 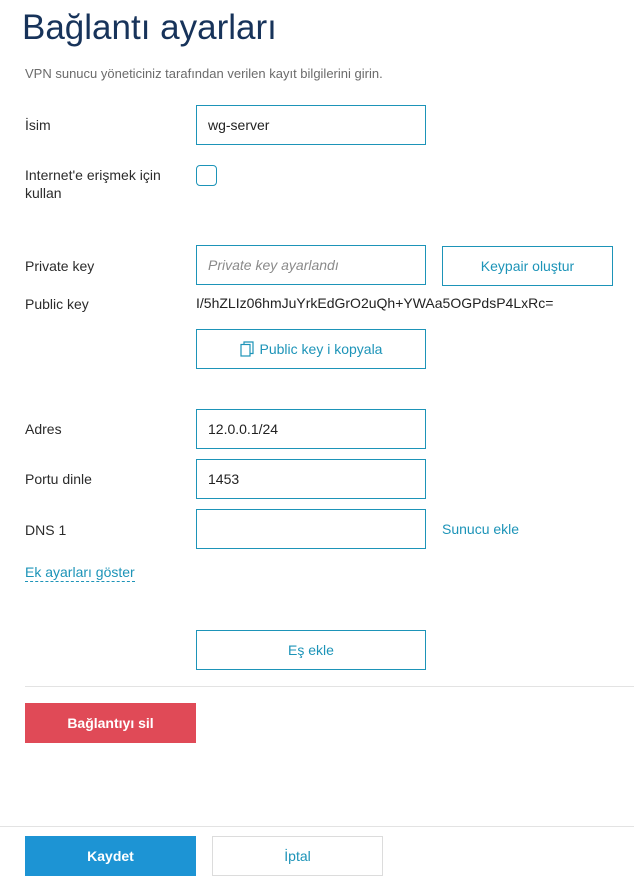 I want to click on address-label: Adres, so click(x=43, y=429).